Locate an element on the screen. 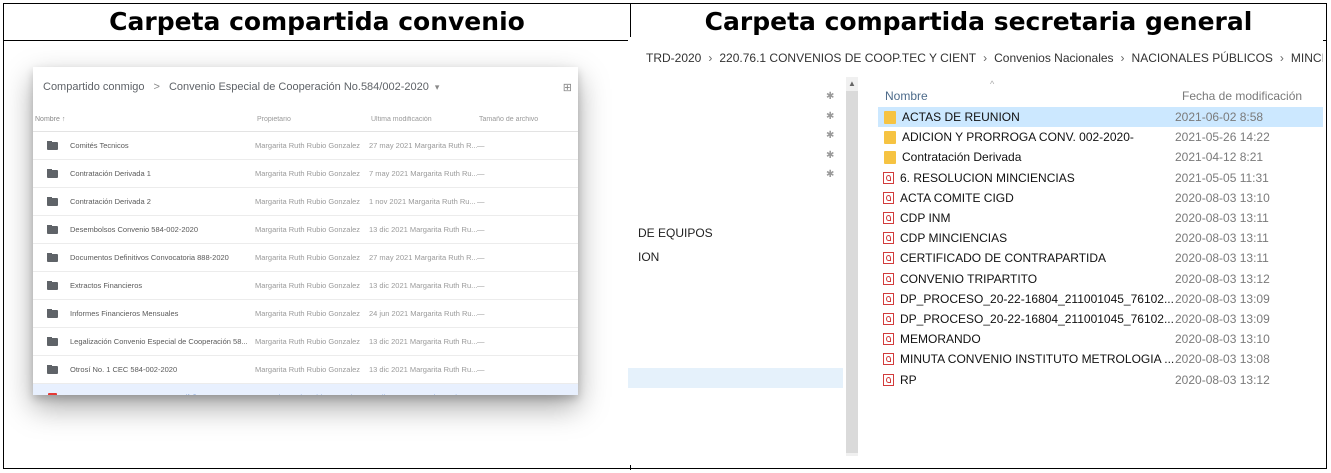  file-name: ACTAS DE REUNION is located at coordinates (961, 117).